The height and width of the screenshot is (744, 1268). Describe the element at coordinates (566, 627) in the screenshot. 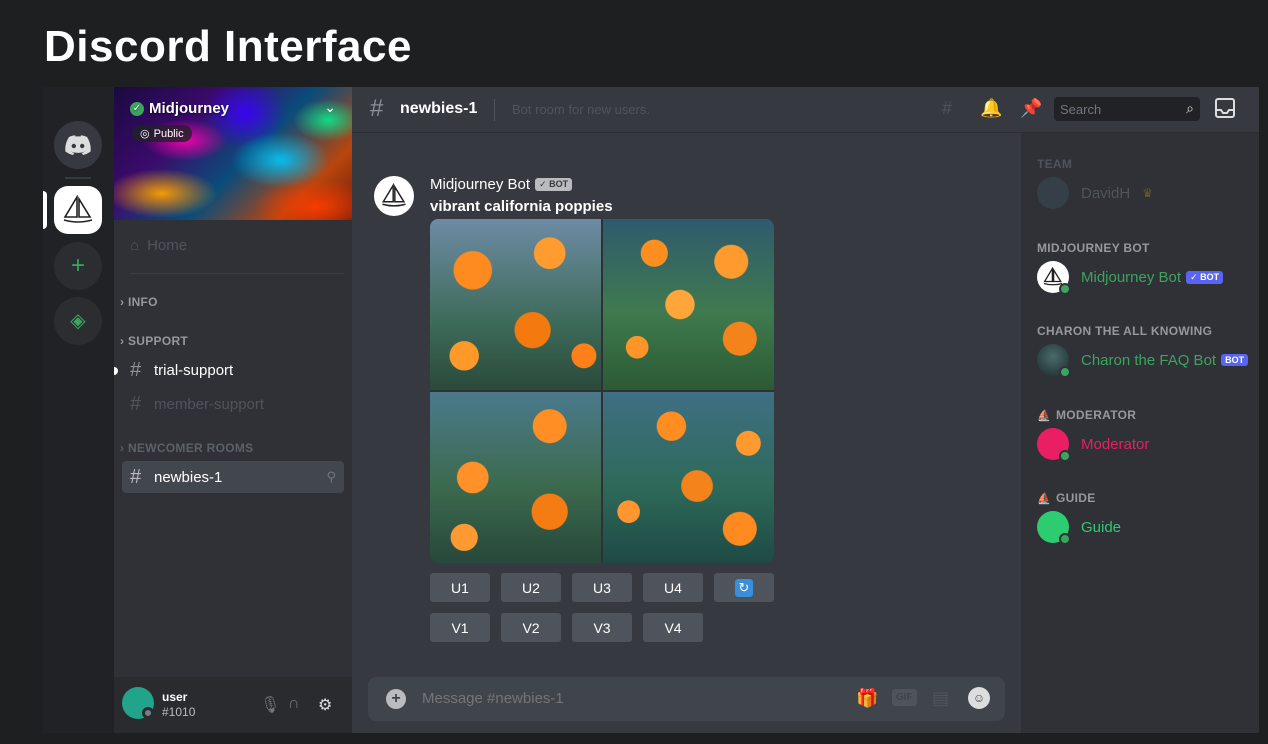

I see `variation-button-row: V1 V2 V3 V4` at that location.